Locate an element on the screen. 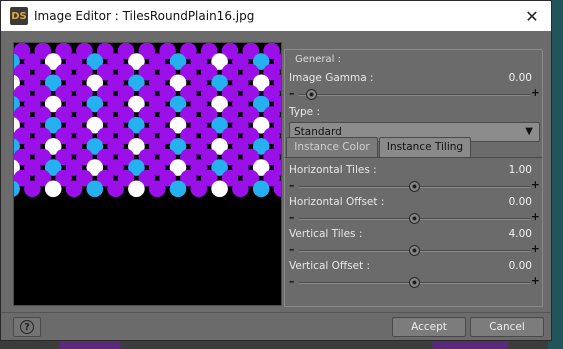  horizontal-tiles-value: 1.00 is located at coordinates (512, 170).